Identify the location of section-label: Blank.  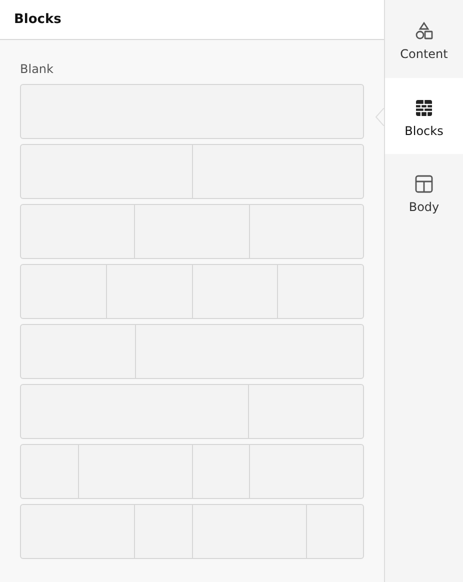
(37, 69).